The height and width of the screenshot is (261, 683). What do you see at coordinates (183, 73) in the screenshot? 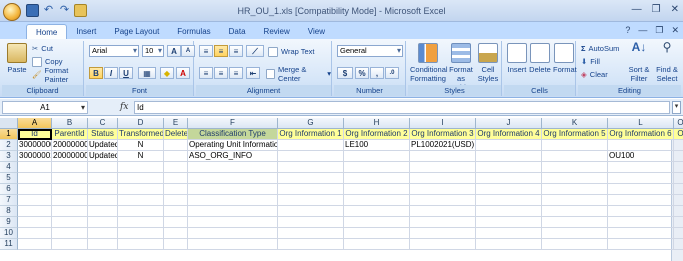
I see `font-color-button: A` at bounding box center [183, 73].